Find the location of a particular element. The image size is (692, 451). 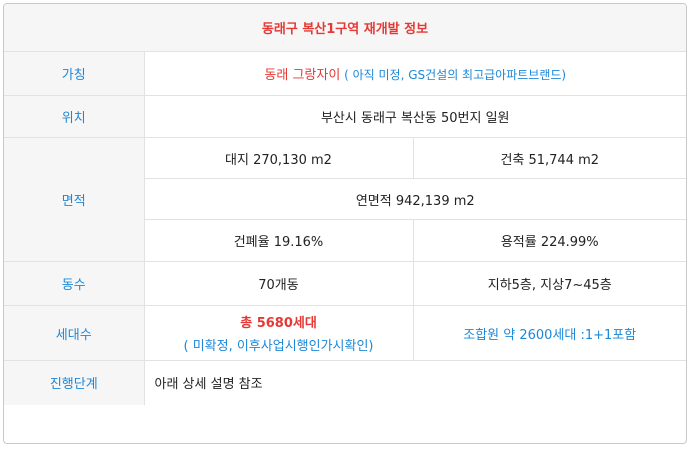

value-progress: 아래 상세 설명 참조 is located at coordinates (414, 382).